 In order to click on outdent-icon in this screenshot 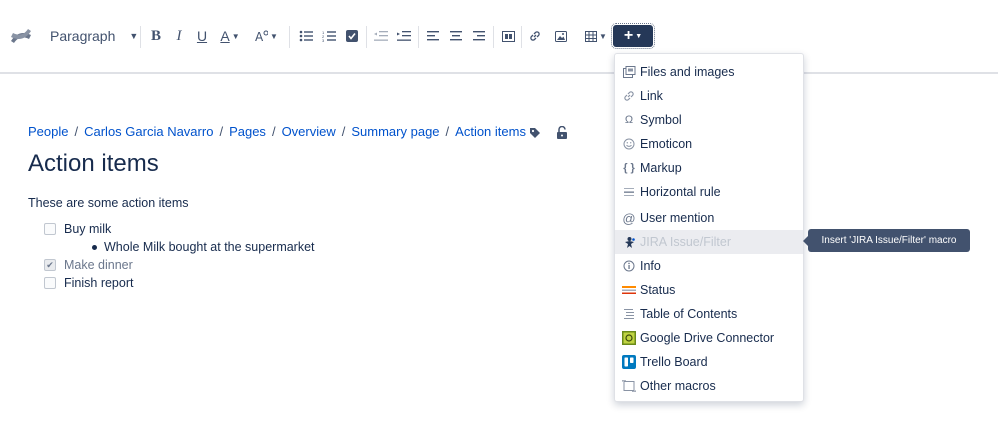, I will do `click(381, 36)`.